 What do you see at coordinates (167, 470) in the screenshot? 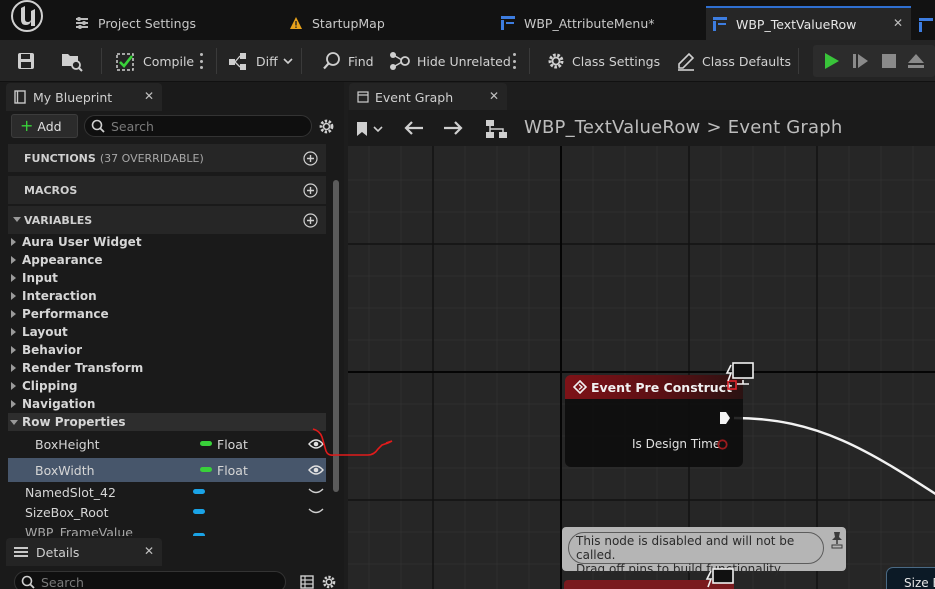
I see `variable-row-boxwidth: BoxWidth Float` at bounding box center [167, 470].